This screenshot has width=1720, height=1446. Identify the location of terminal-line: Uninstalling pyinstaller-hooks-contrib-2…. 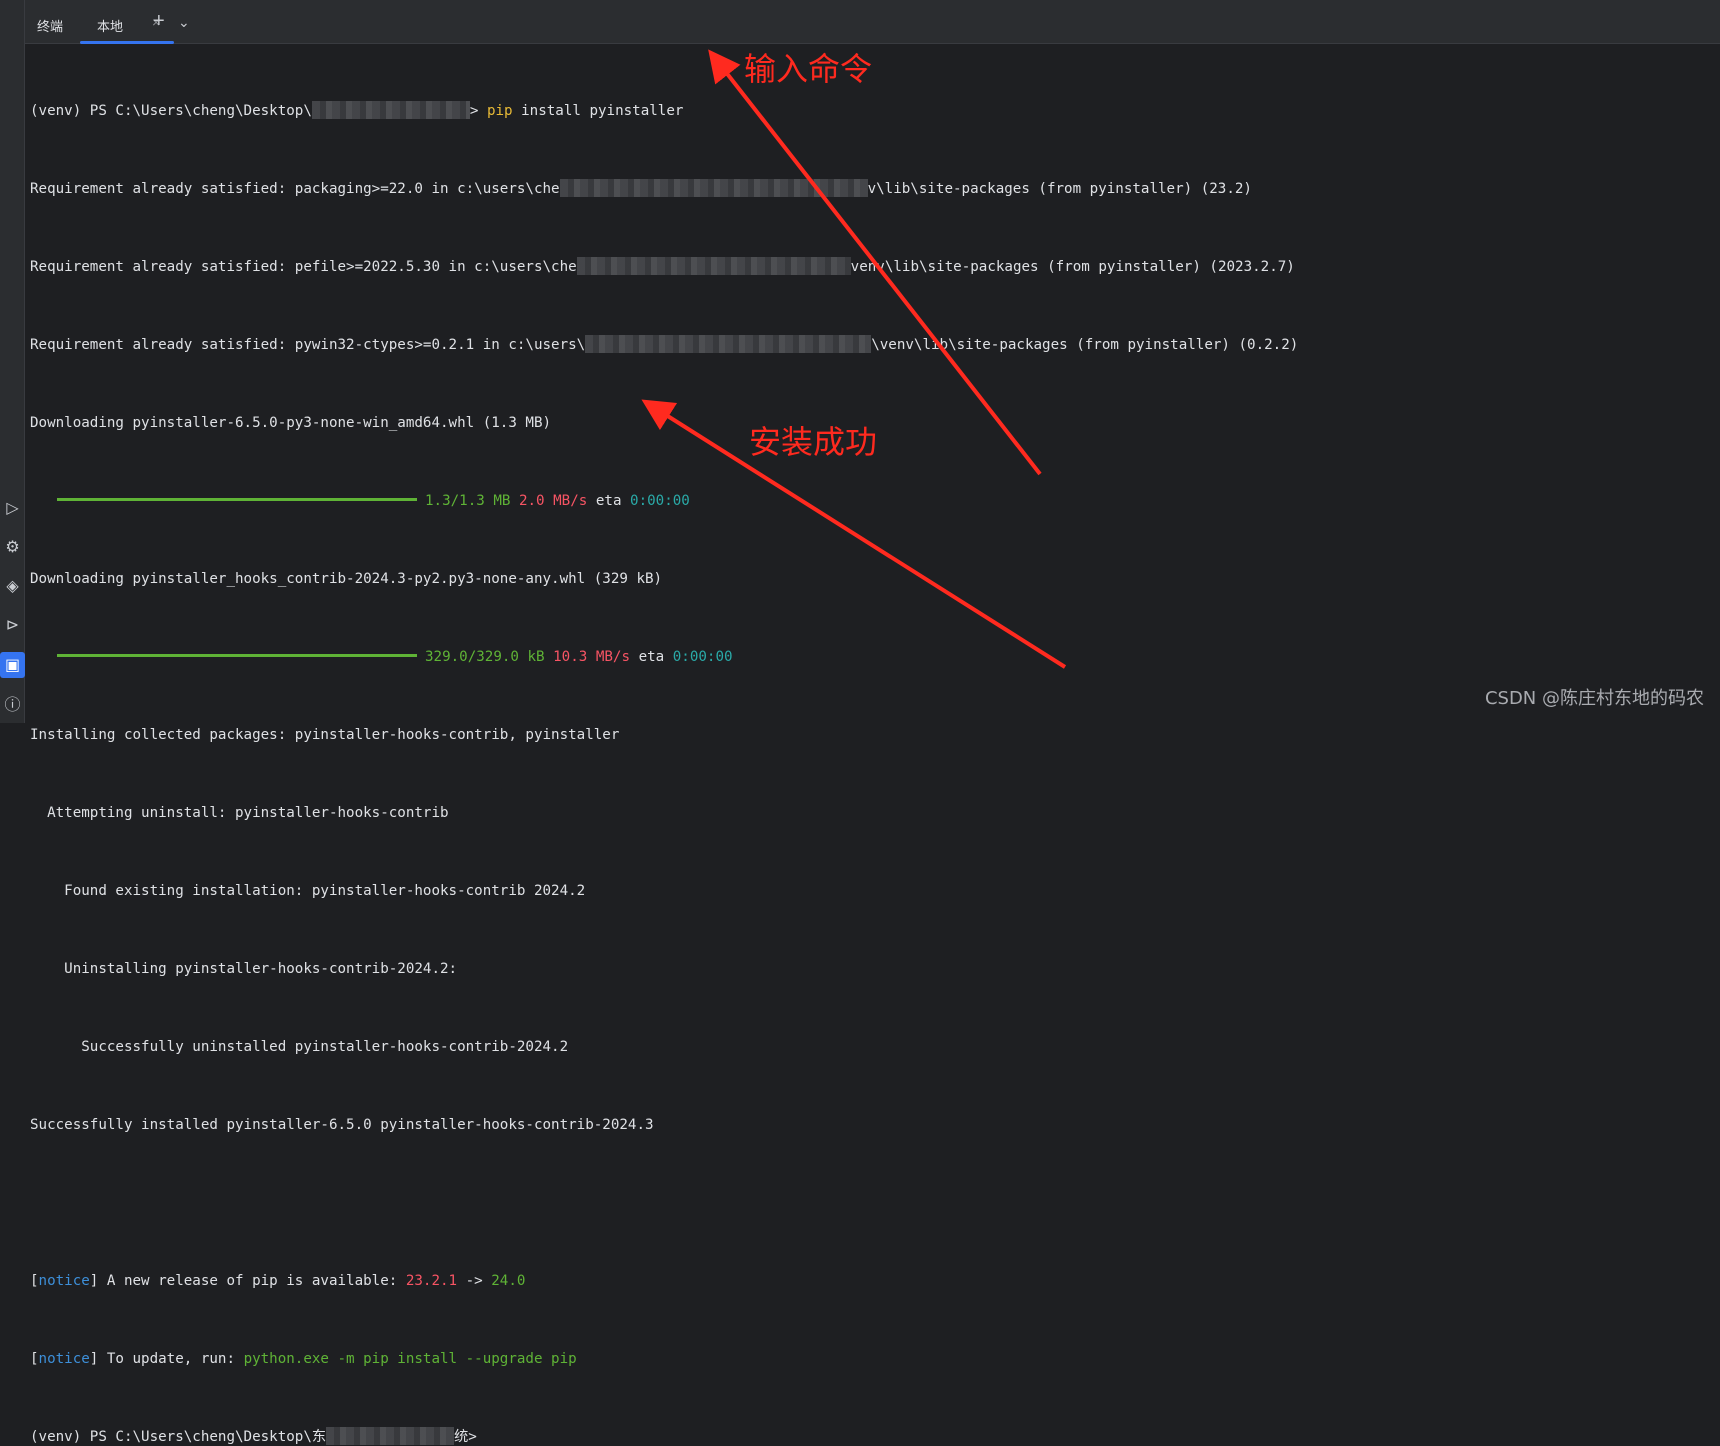
(244, 969).